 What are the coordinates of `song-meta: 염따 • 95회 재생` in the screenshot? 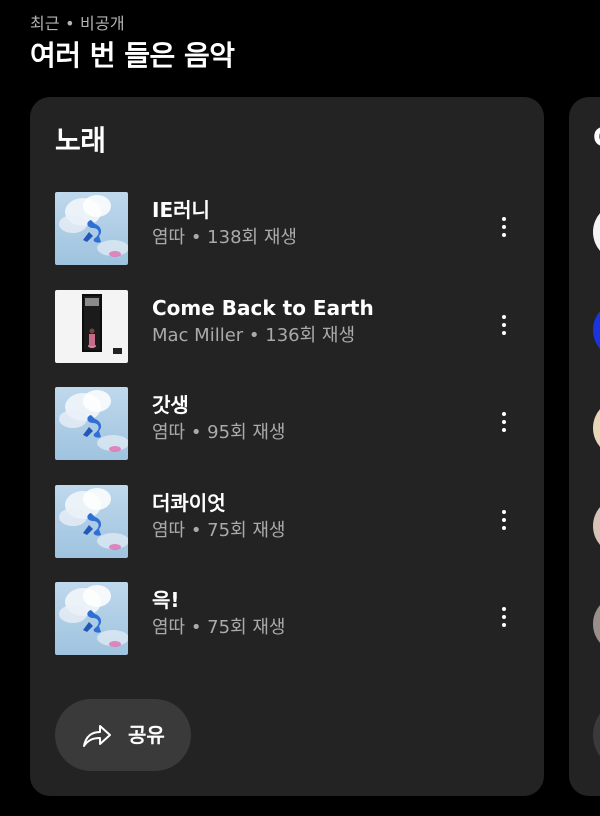 It's located at (219, 432).